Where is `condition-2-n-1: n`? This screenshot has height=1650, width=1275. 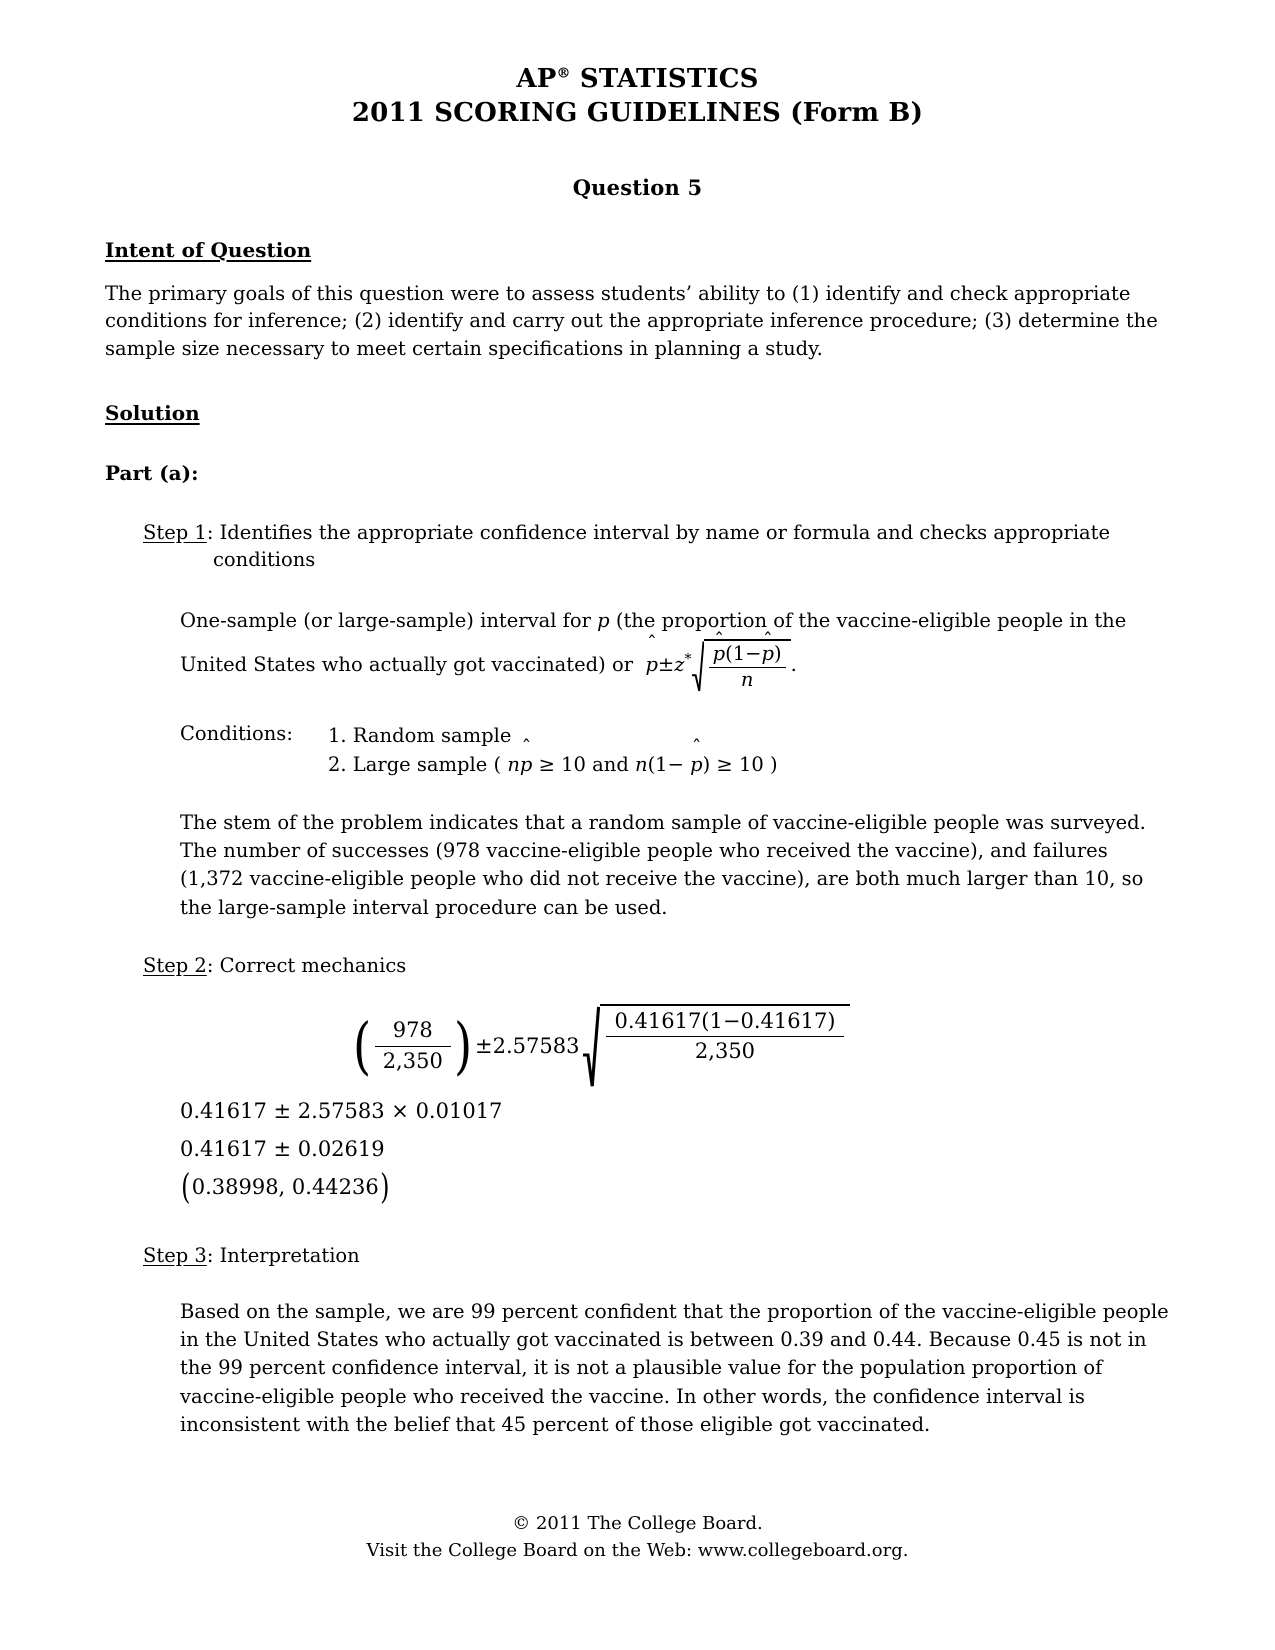 condition-2-n-1: n is located at coordinates (513, 764).